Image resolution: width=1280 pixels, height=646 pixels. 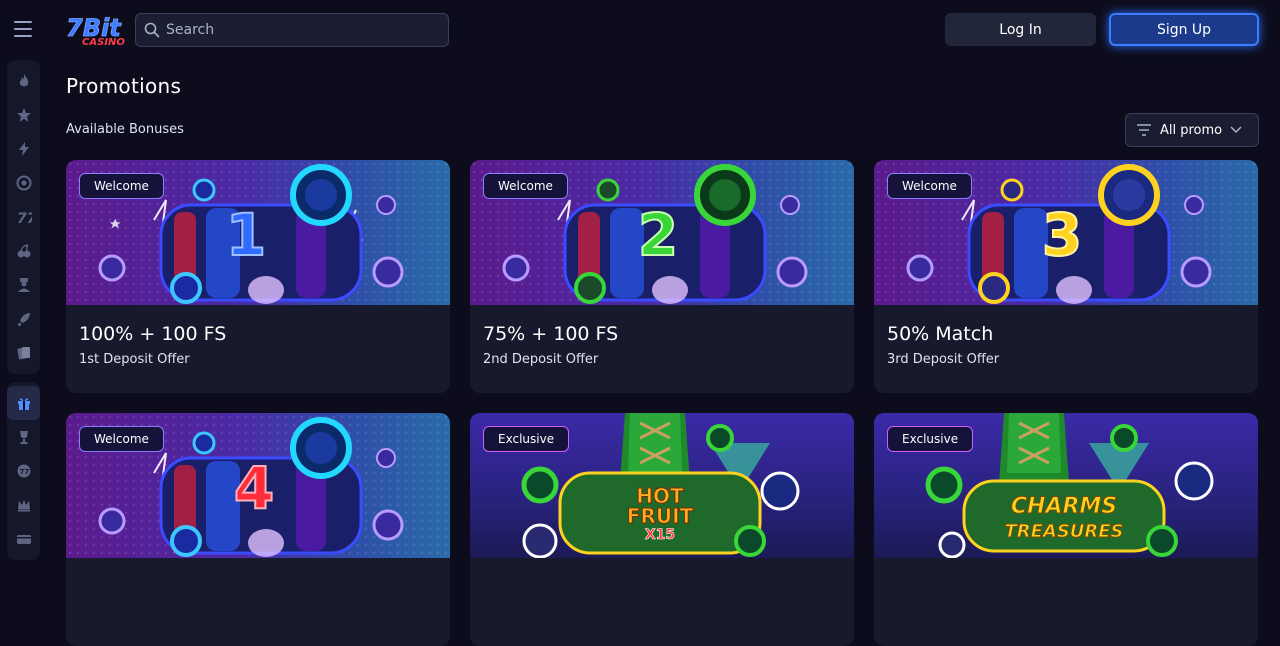 I want to click on site-logo: 7Bit CASINO, so click(x=95, y=30).